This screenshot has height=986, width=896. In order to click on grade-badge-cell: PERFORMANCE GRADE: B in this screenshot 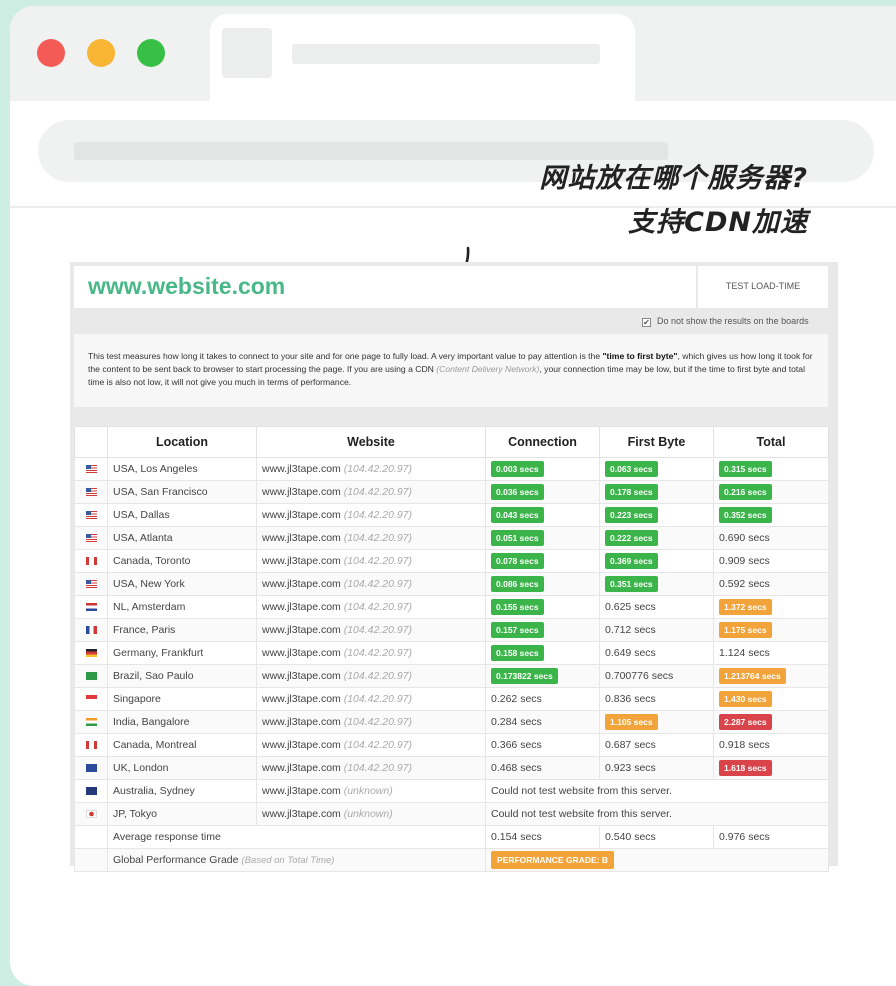, I will do `click(657, 860)`.